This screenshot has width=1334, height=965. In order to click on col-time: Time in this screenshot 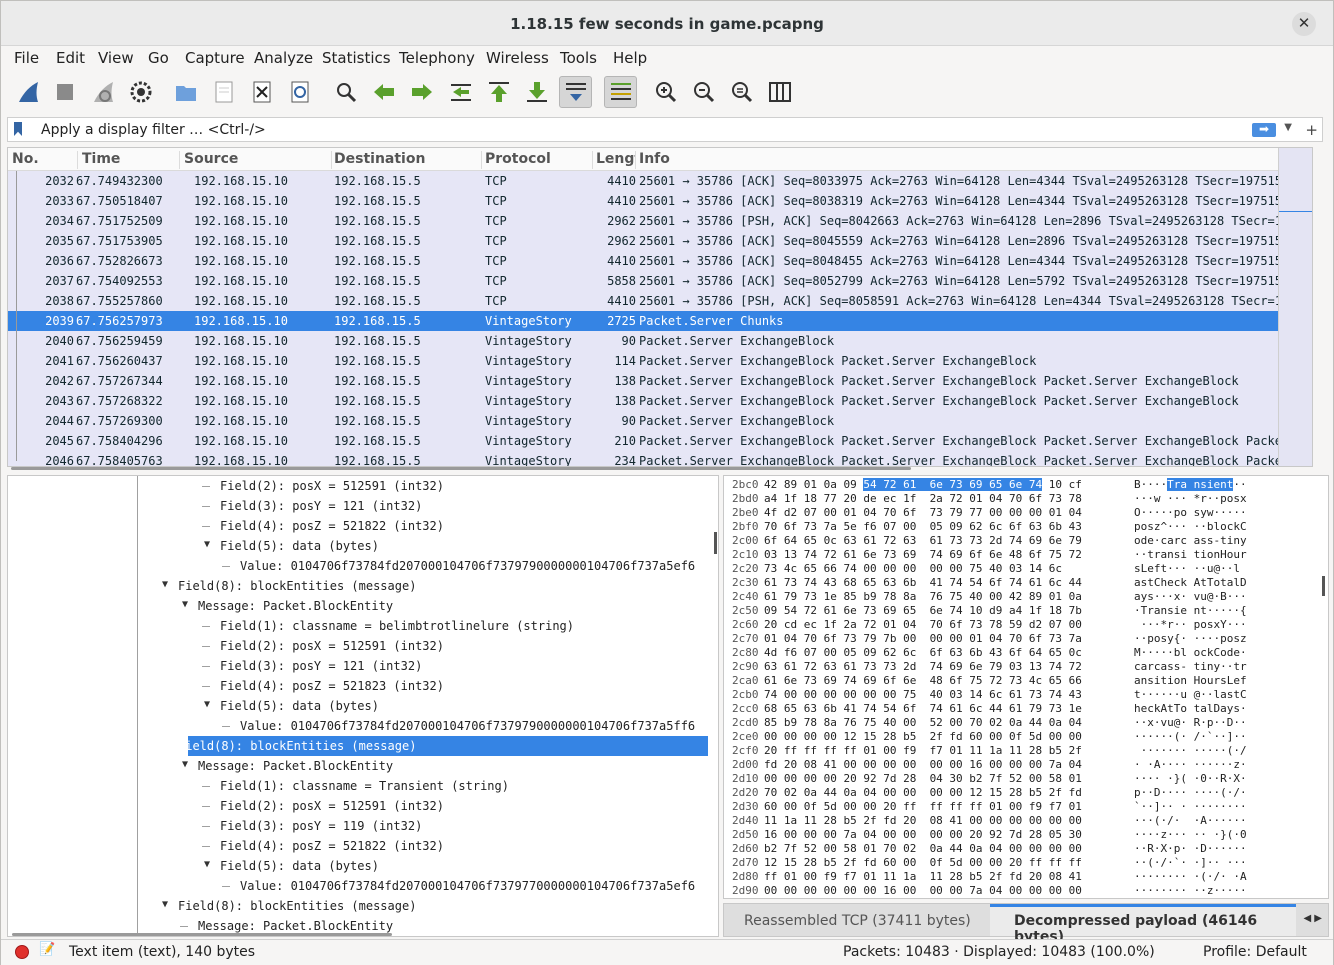, I will do `click(131, 160)`.